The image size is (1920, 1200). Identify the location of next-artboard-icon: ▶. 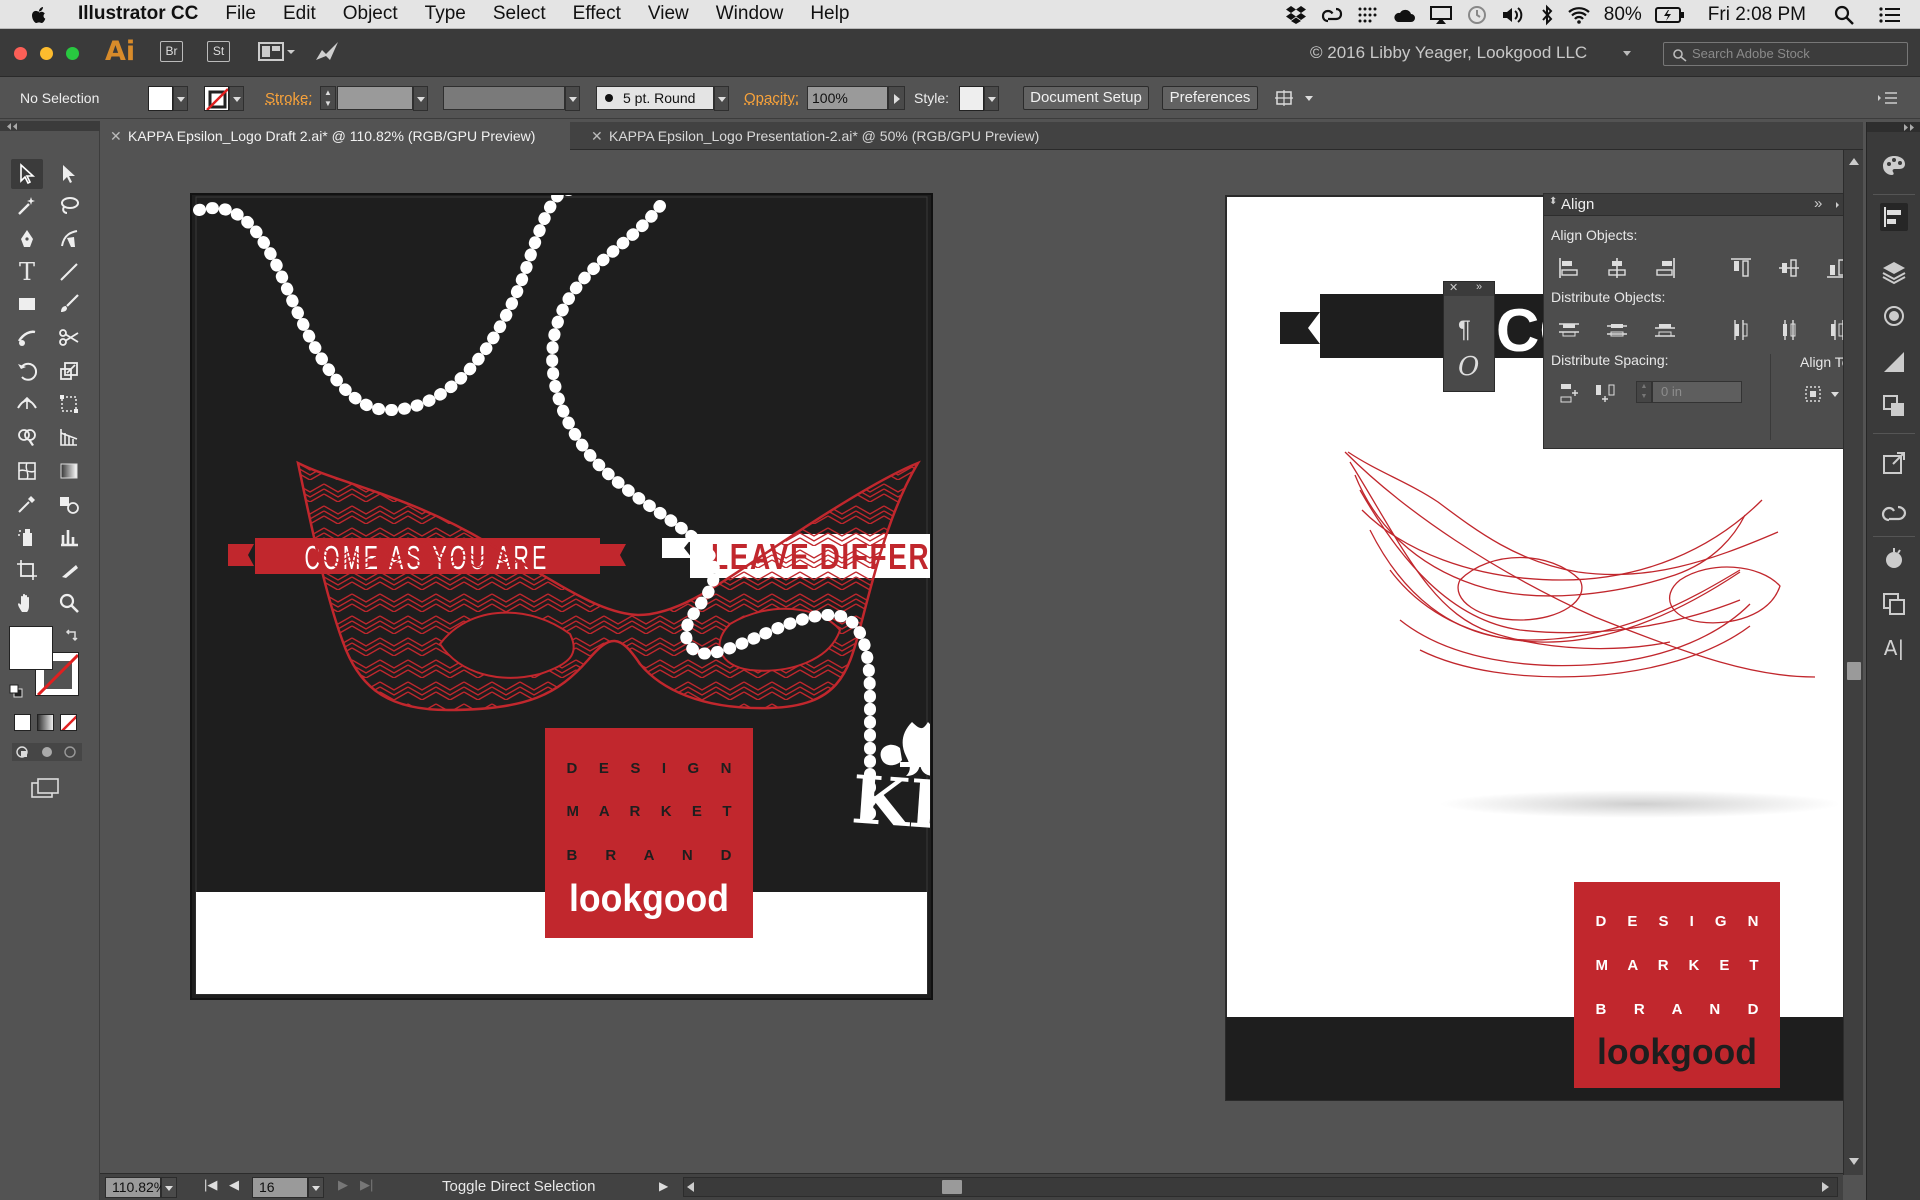
(343, 1185).